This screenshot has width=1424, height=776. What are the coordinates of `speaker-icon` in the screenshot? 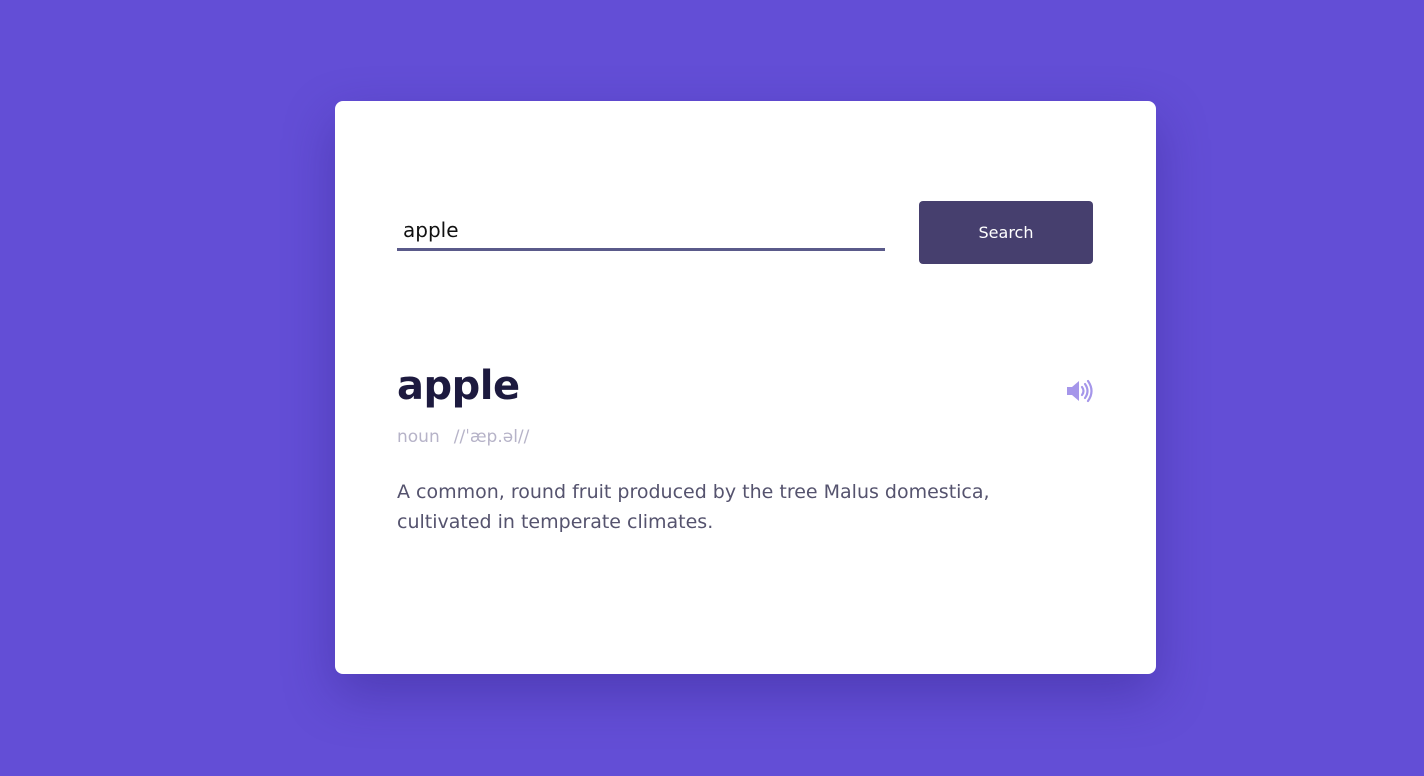 It's located at (1080, 391).